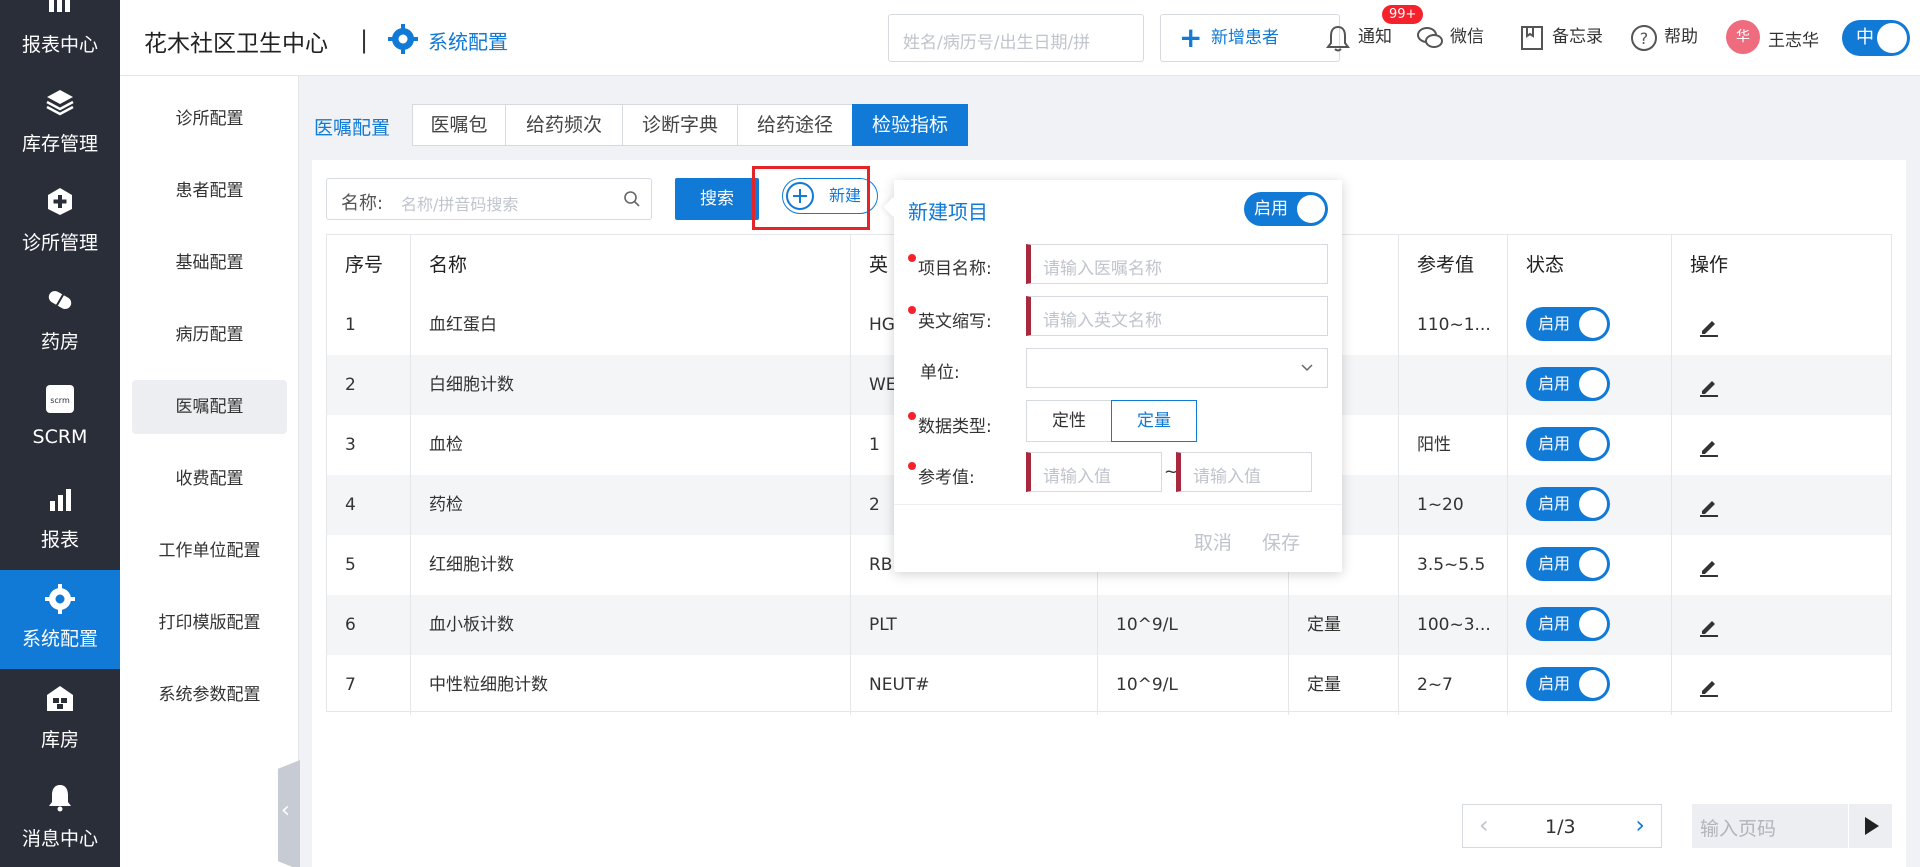  I want to click on next-page-icon: ›, so click(1640, 825).